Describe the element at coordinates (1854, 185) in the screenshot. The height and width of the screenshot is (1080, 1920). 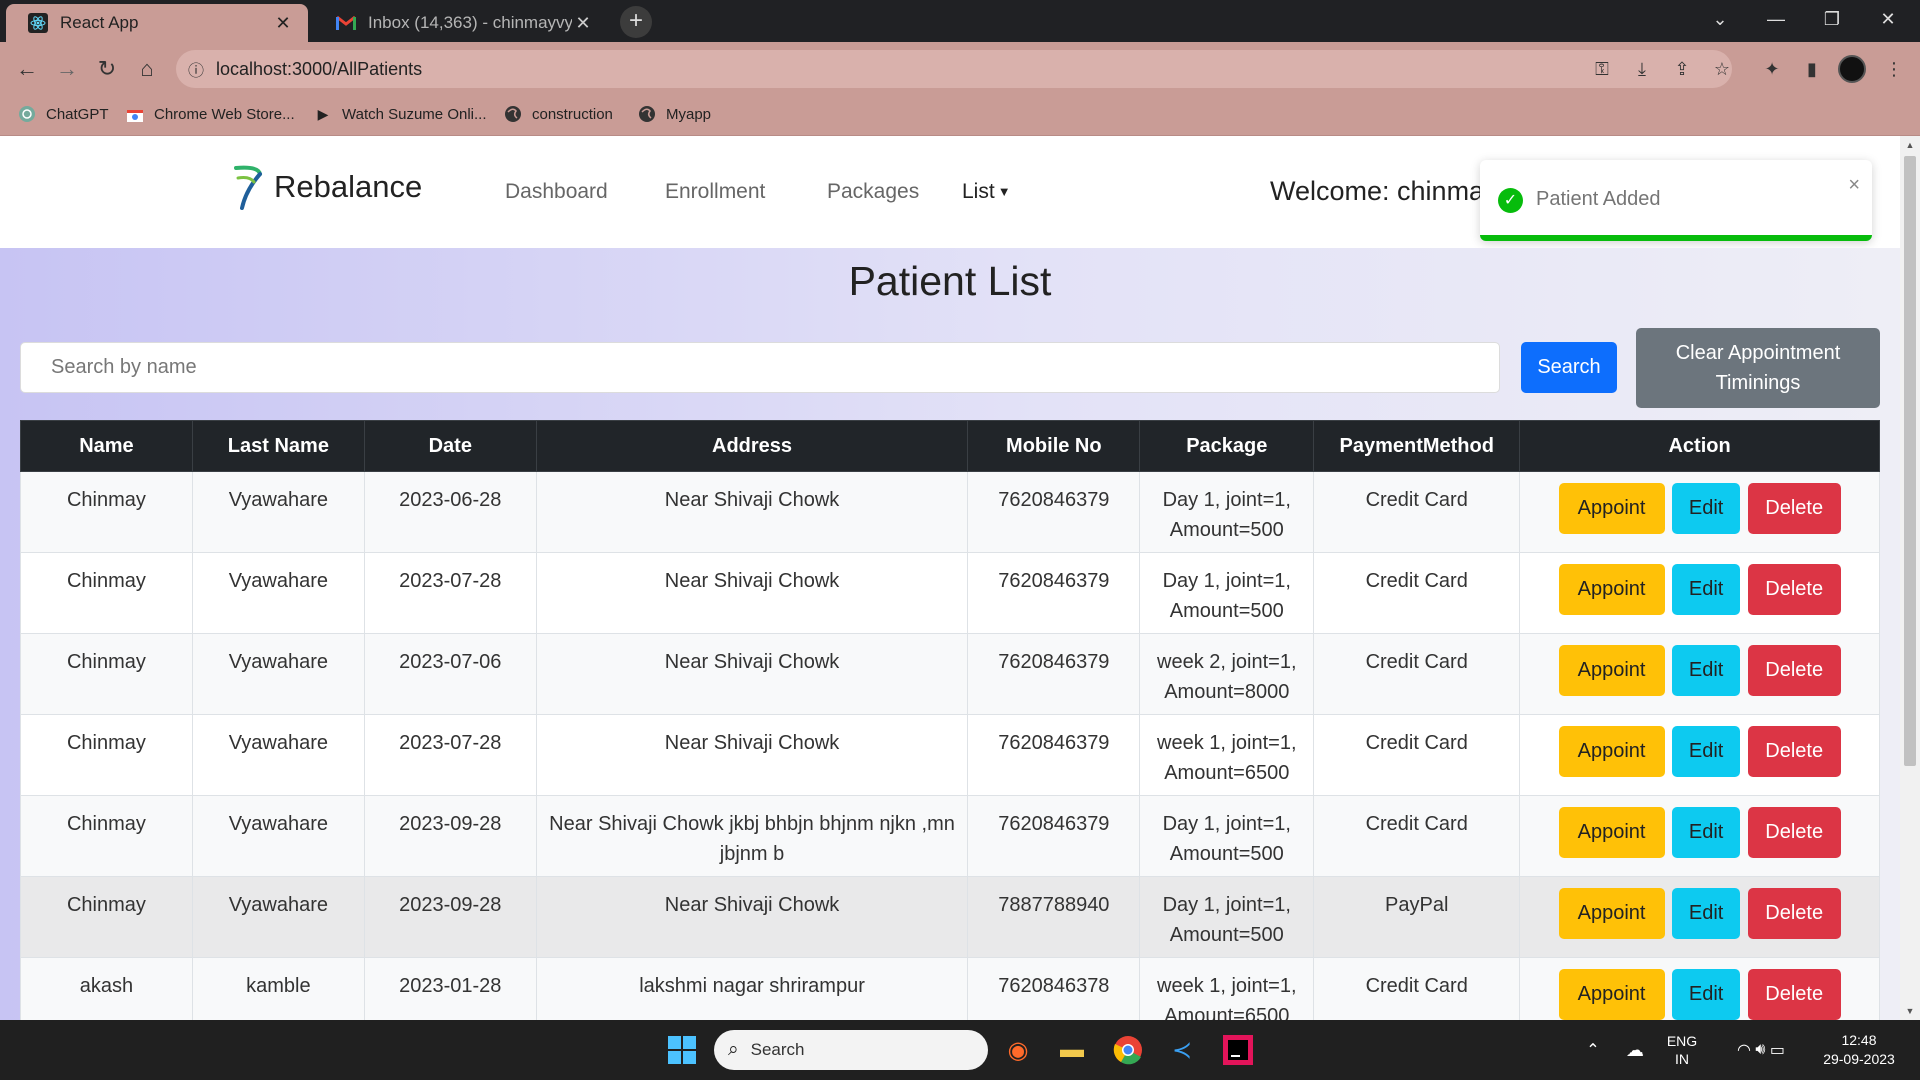
I see `close-icon: ×` at that location.